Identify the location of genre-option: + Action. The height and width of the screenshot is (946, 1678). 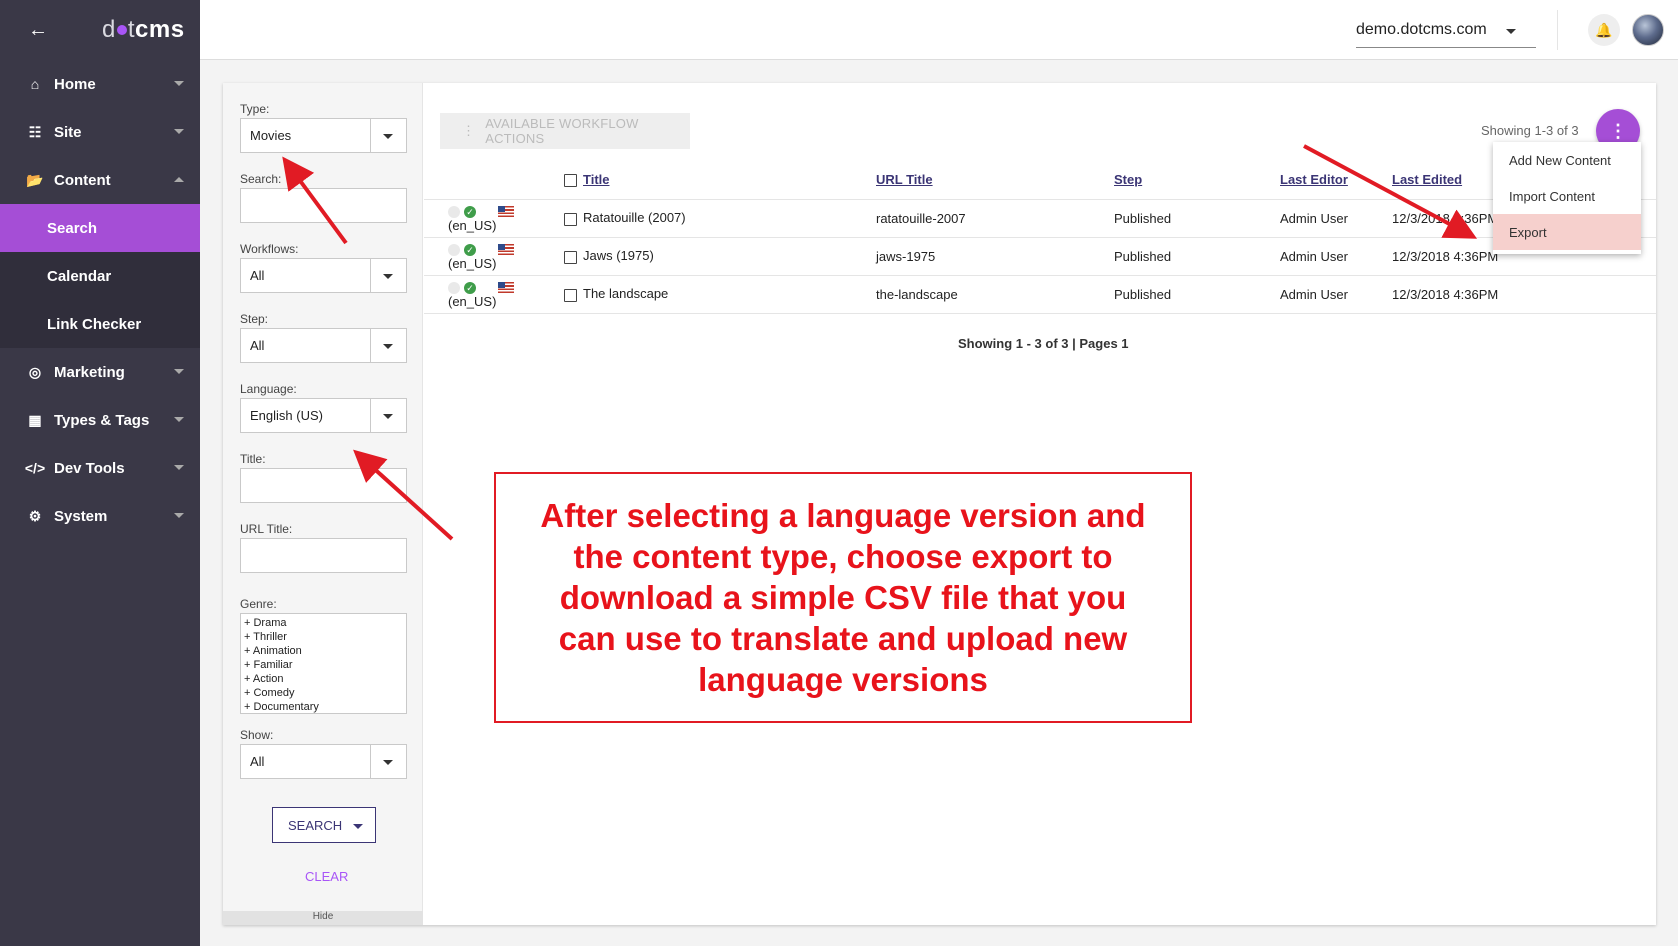
(323, 679).